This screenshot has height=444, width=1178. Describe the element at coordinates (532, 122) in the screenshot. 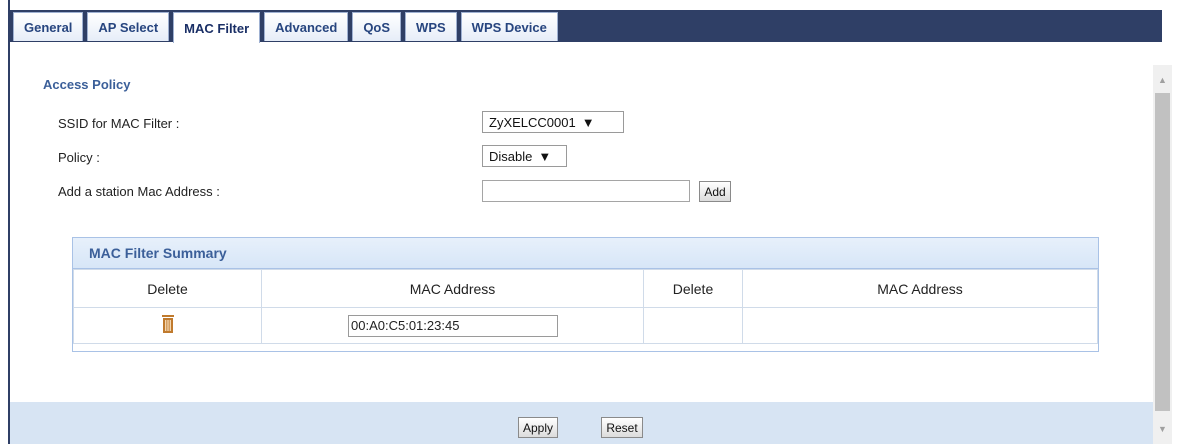

I see `ssid-value: ZyXELCC0001` at that location.